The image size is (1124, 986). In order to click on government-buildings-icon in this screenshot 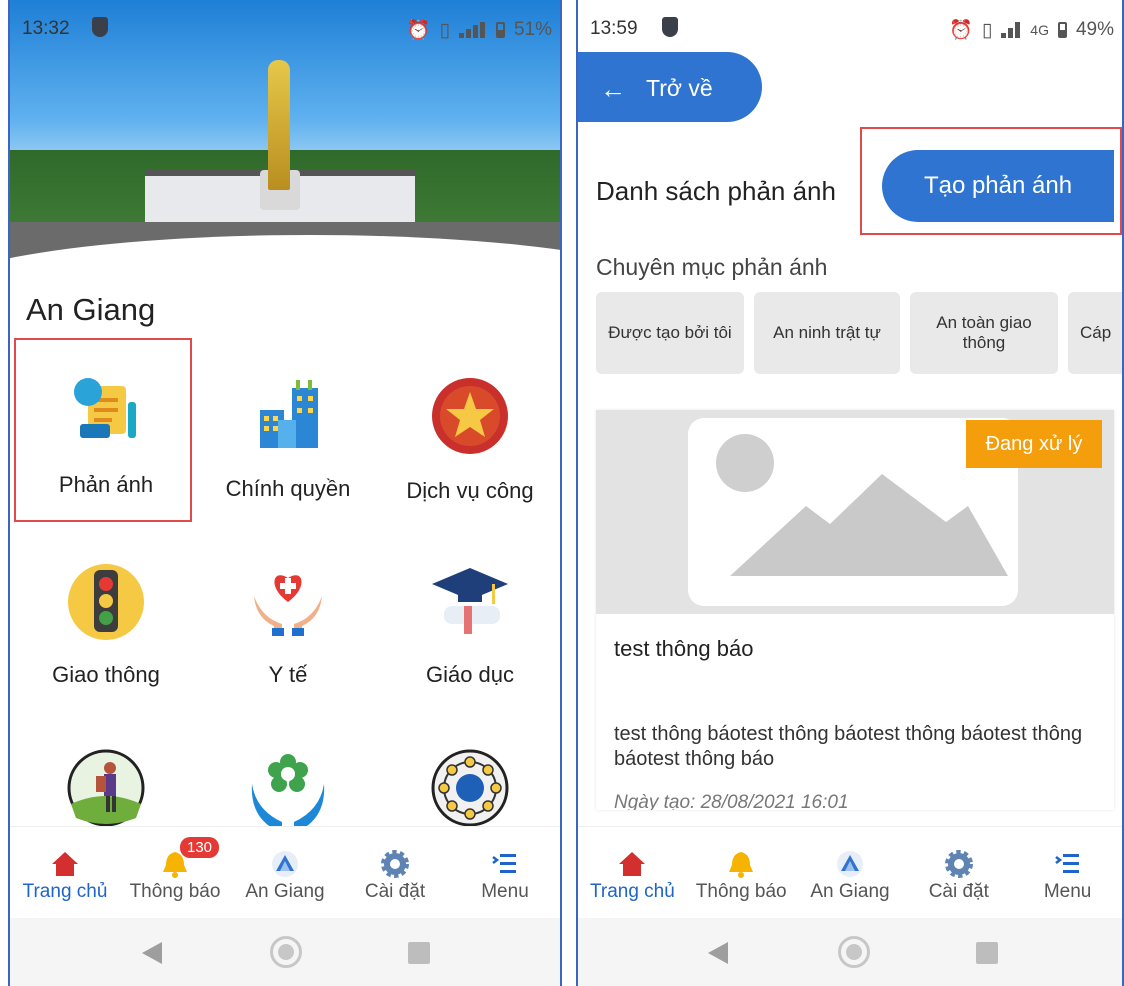, I will do `click(288, 414)`.